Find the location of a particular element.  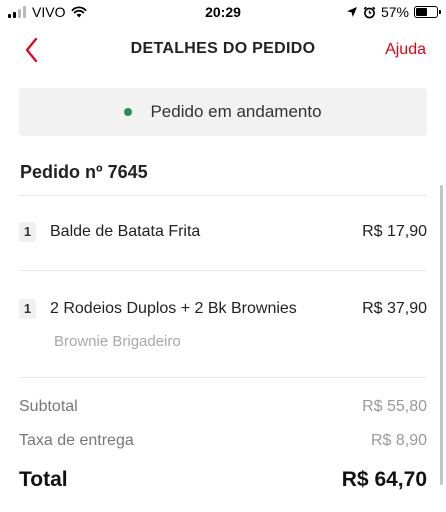

location-icon is located at coordinates (351, 12).